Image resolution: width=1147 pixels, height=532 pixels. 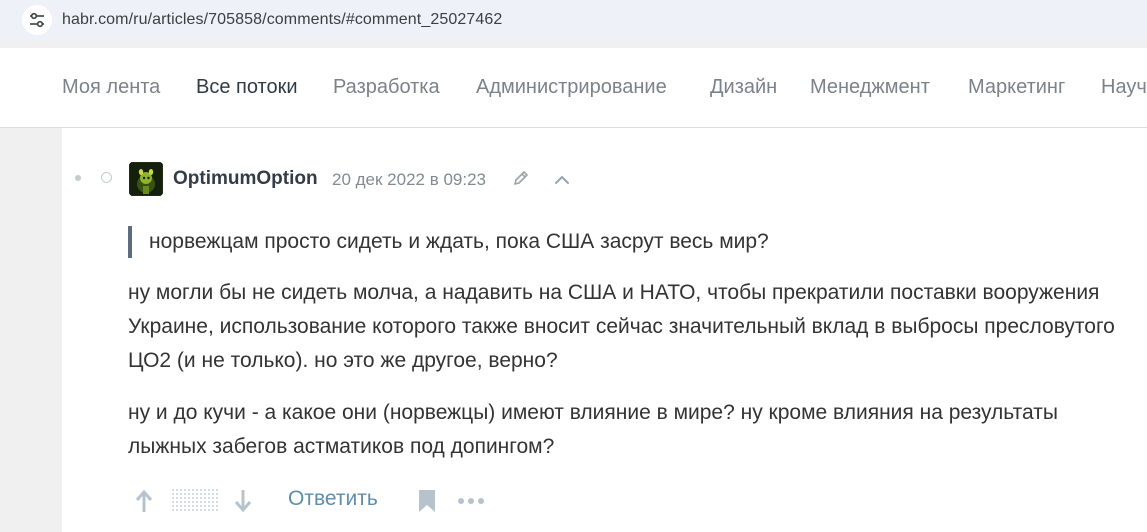 What do you see at coordinates (521, 178) in the screenshot?
I see `pencil-icon` at bounding box center [521, 178].